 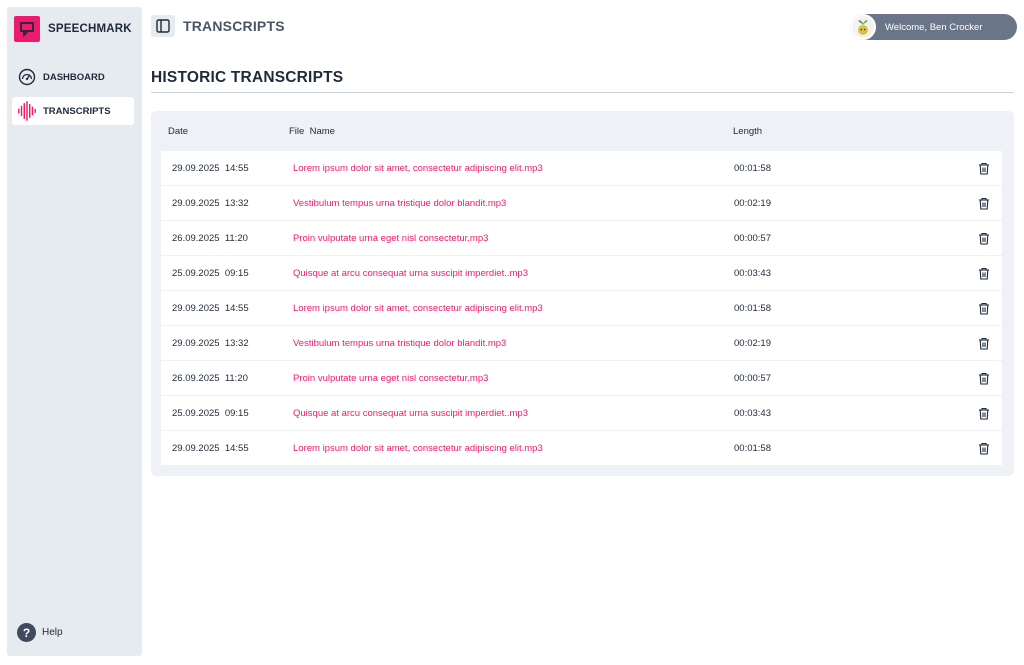 I want to click on panel-left-icon, so click(x=163, y=26).